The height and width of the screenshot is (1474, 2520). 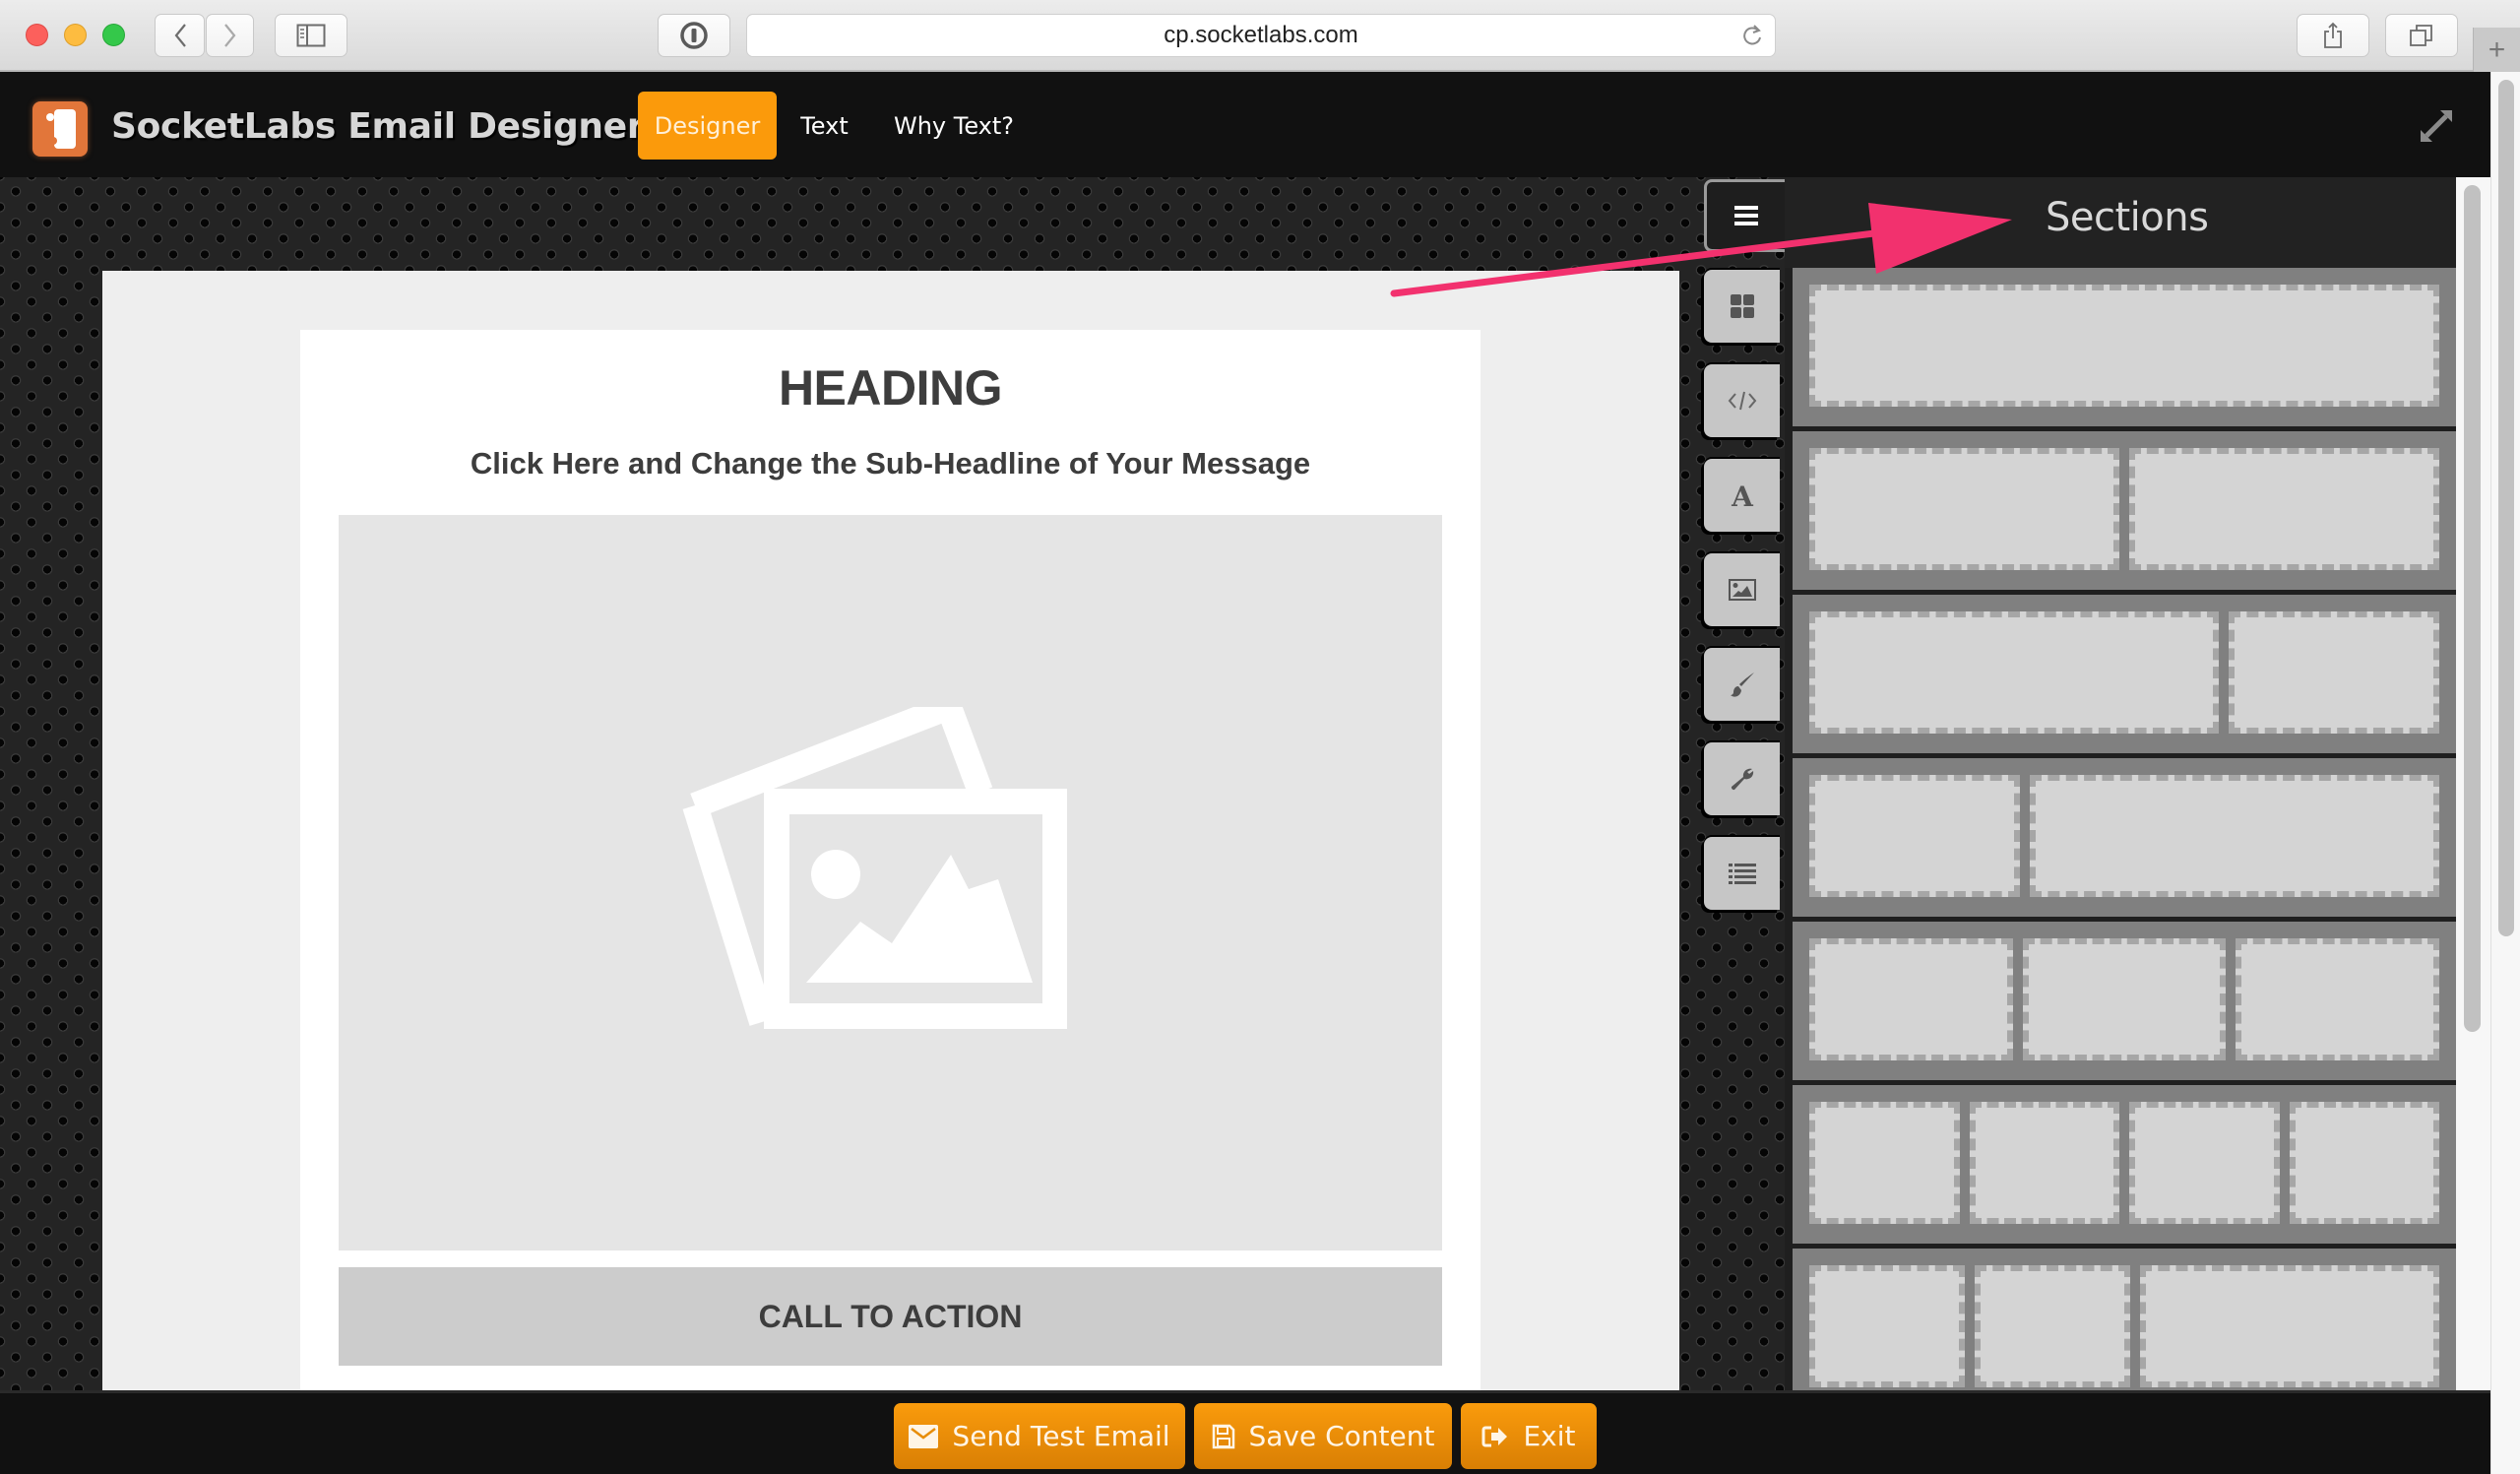 I want to click on sections-panel-header: Sections, so click(x=2120, y=223).